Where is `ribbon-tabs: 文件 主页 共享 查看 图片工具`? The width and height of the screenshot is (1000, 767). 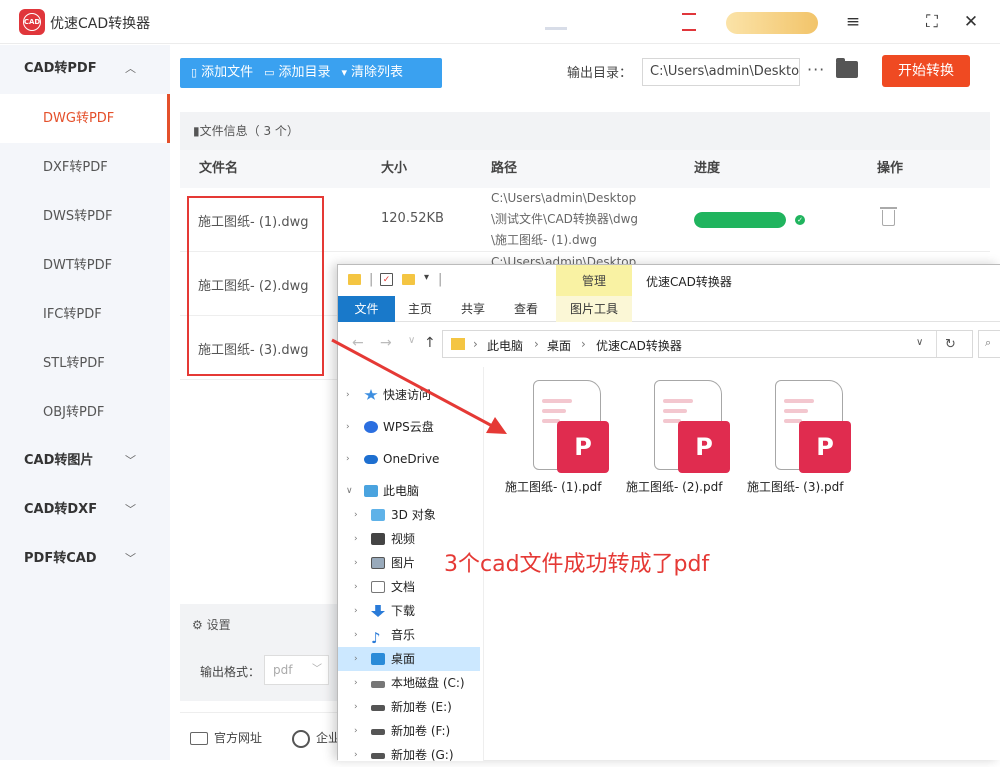
ribbon-tabs: 文件 主页 共享 查看 图片工具 is located at coordinates (669, 309).